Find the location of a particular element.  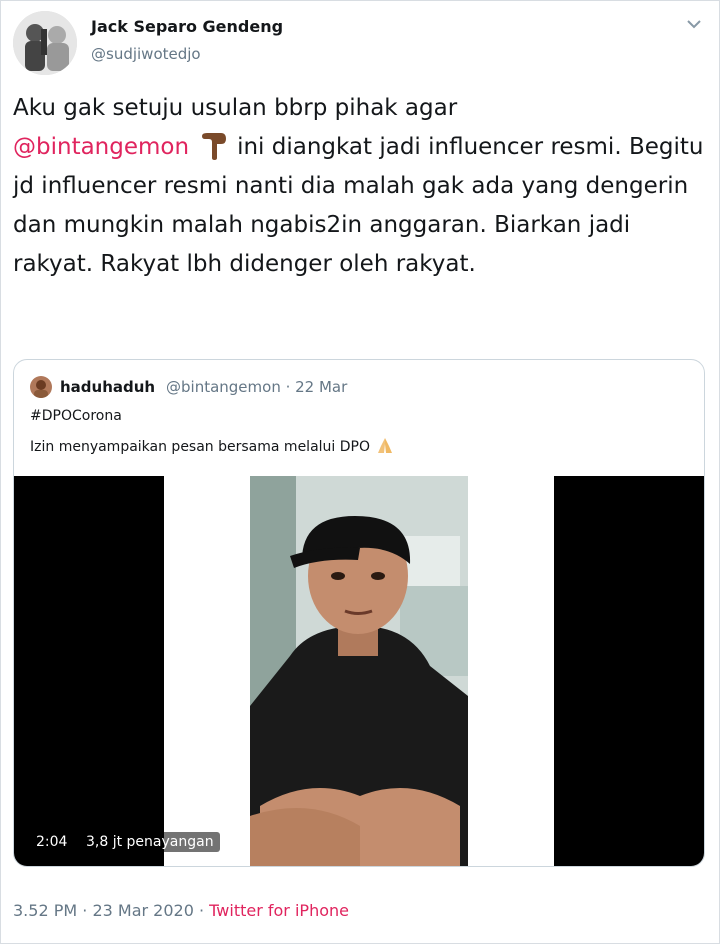

video-duration: 2:04 is located at coordinates (52, 842).